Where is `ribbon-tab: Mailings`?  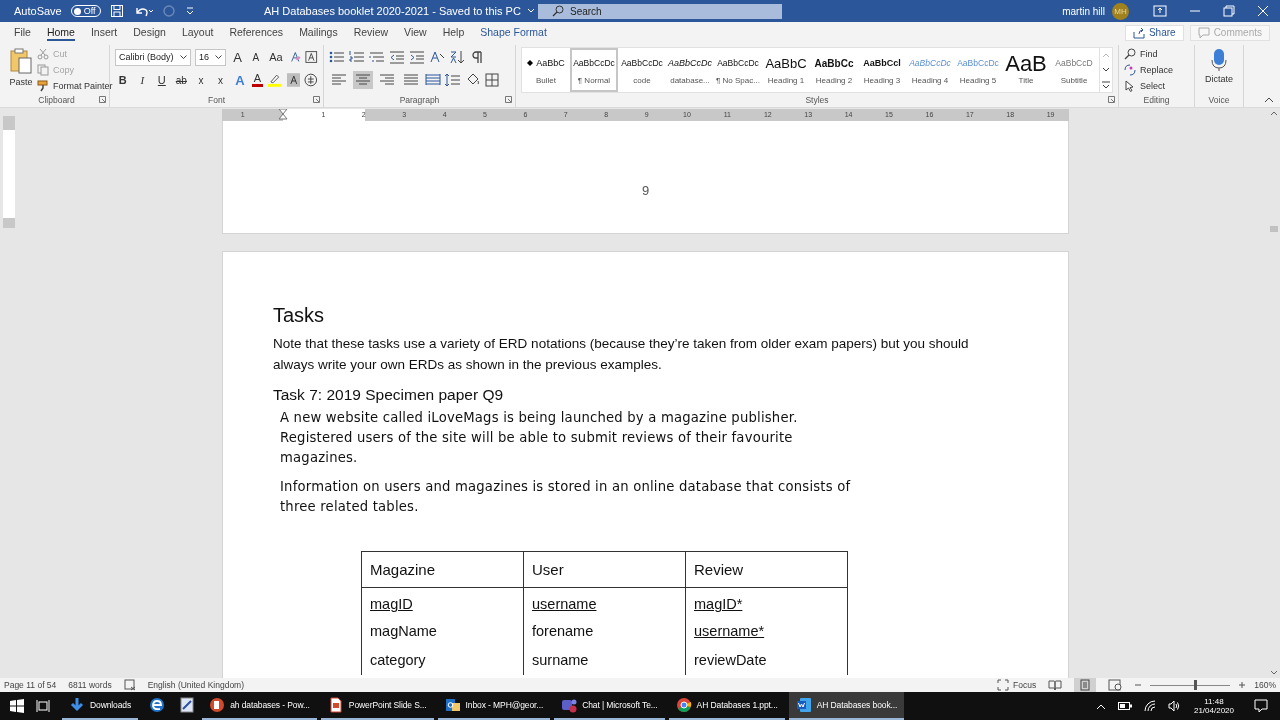
ribbon-tab: Mailings is located at coordinates (318, 32).